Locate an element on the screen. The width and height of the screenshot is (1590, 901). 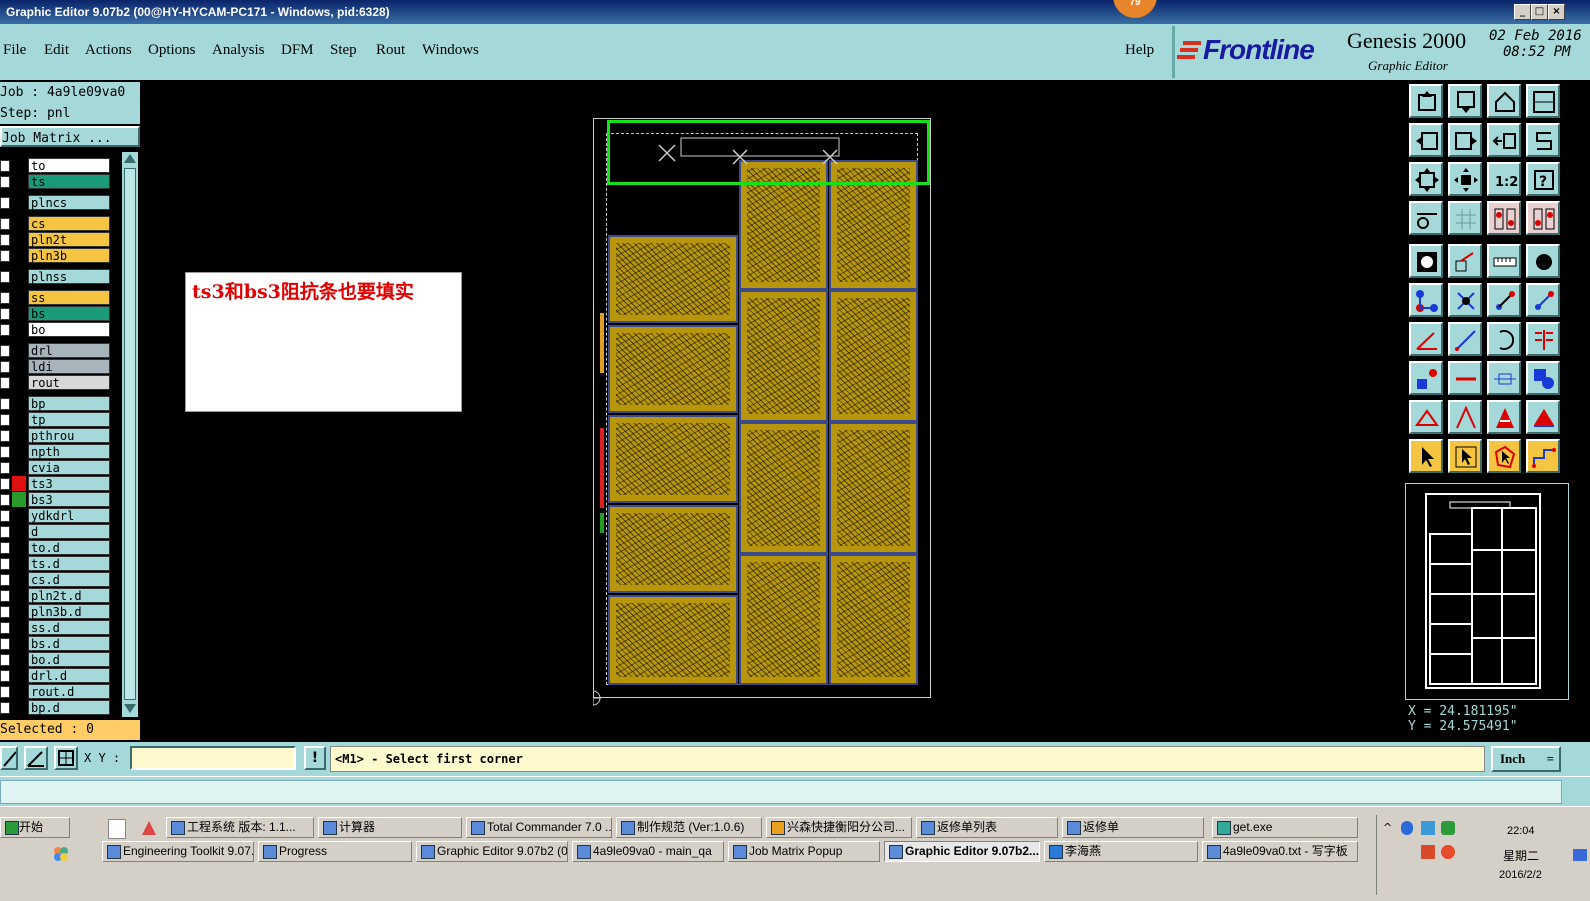
move-button is located at coordinates (1504, 300).